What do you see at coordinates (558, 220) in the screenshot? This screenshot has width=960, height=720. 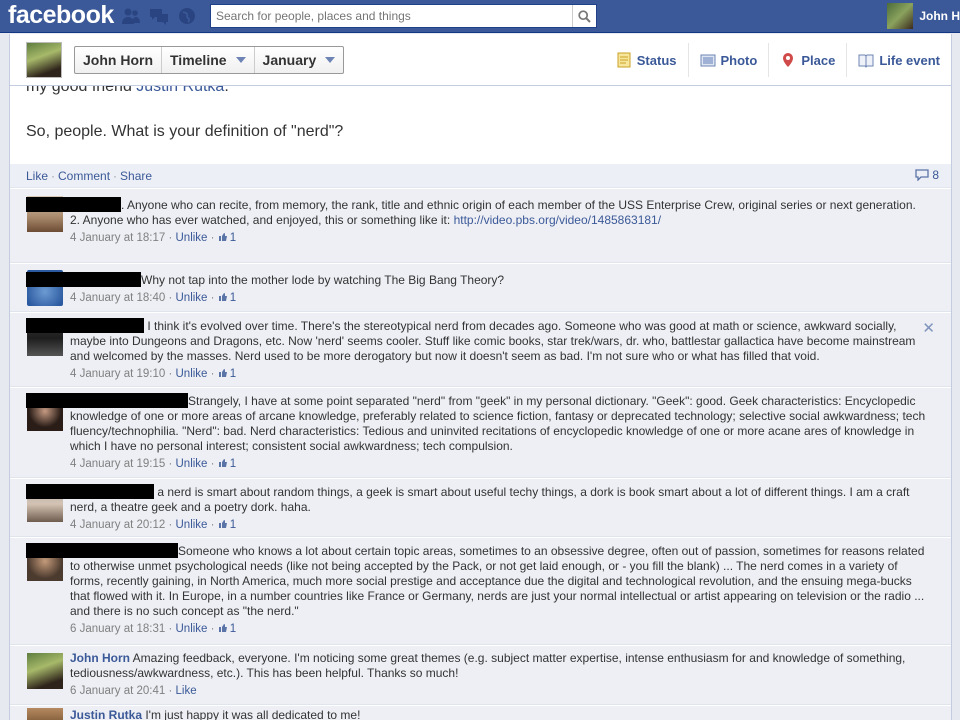 I see `video-link: http://video.pbs.org/video/1485863181/` at bounding box center [558, 220].